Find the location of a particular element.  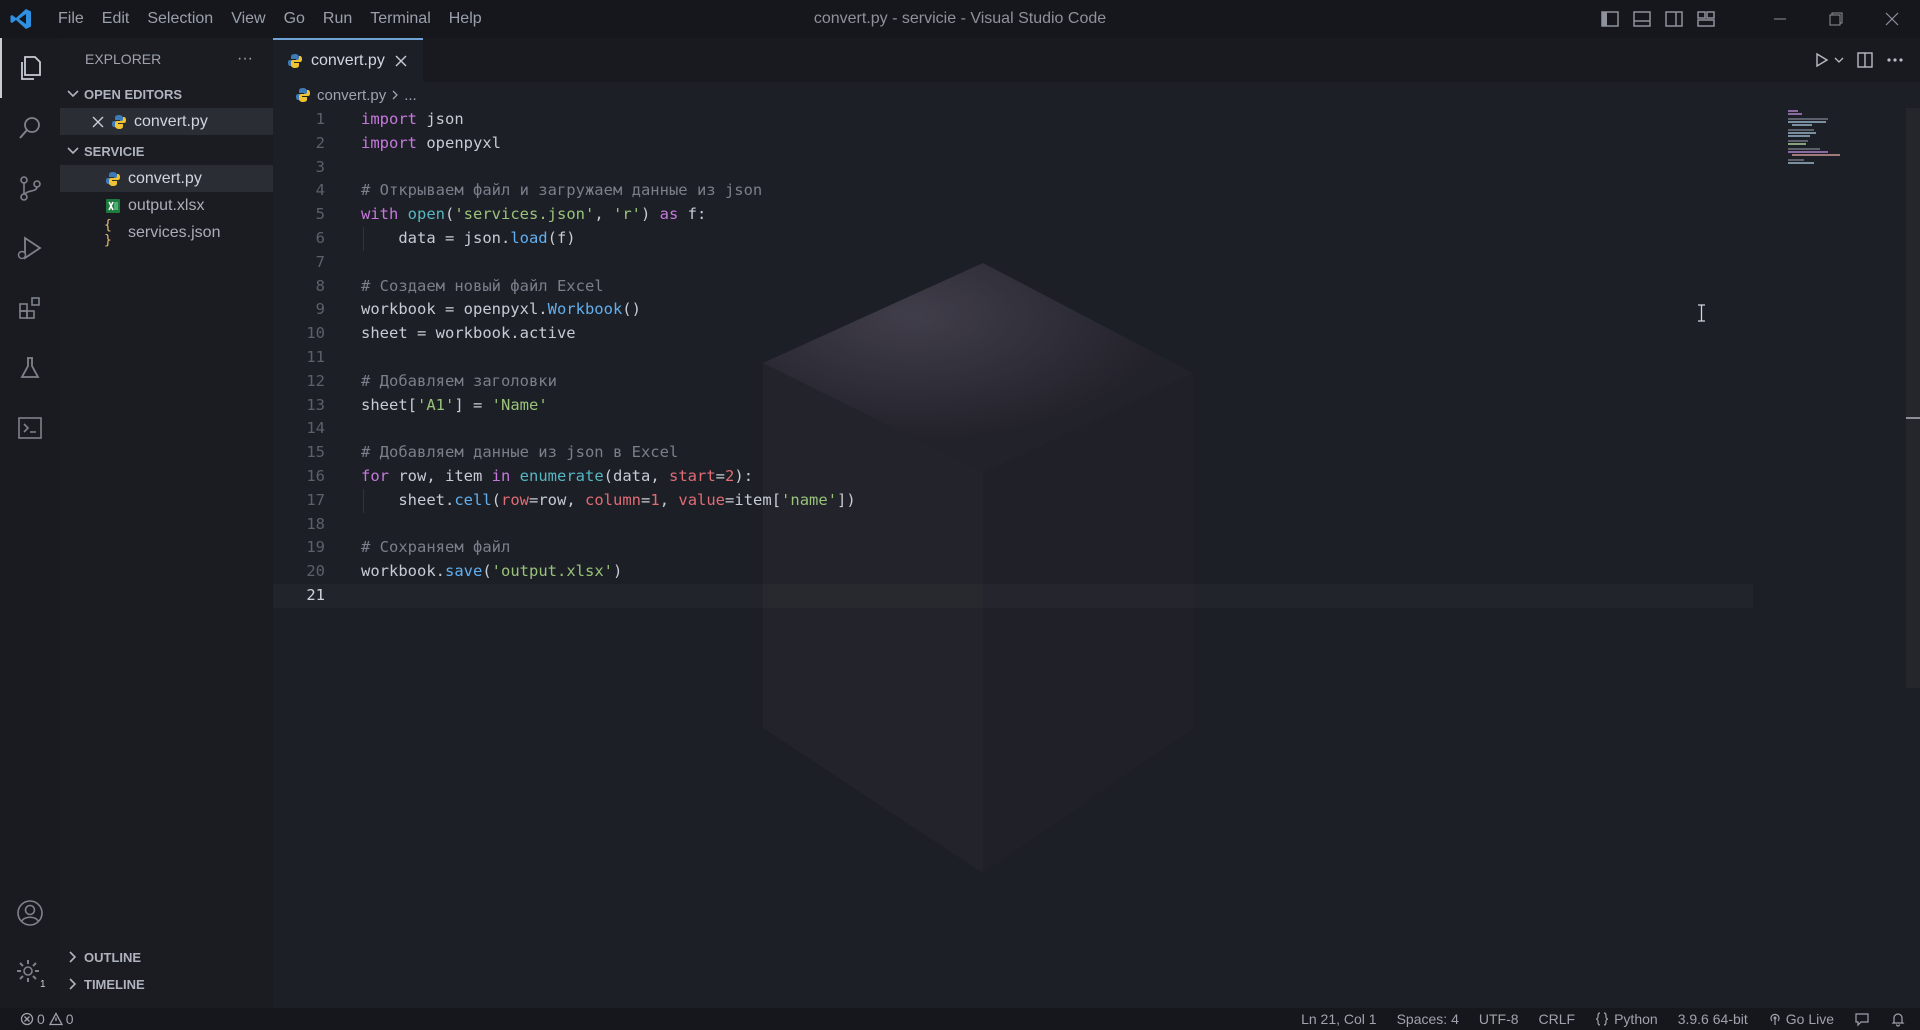

code-line: 3 is located at coordinates (1013, 168).